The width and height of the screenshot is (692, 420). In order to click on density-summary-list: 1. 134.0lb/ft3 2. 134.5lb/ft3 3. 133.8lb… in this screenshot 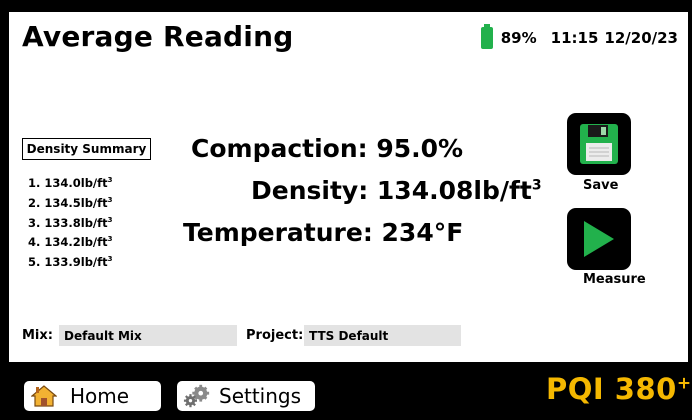, I will do `click(70, 221)`.